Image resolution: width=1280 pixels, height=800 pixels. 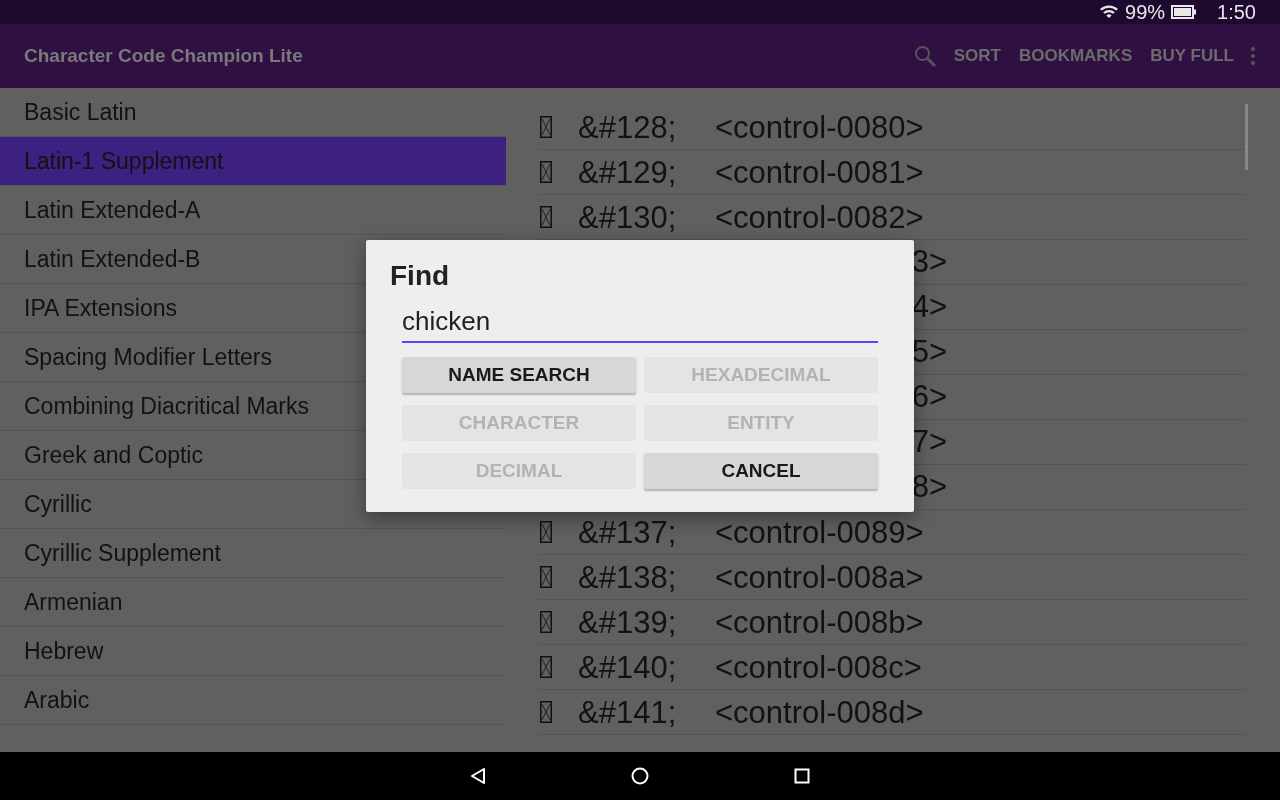 What do you see at coordinates (820, 532) in the screenshot?
I see `character-name: <control-0089>` at bounding box center [820, 532].